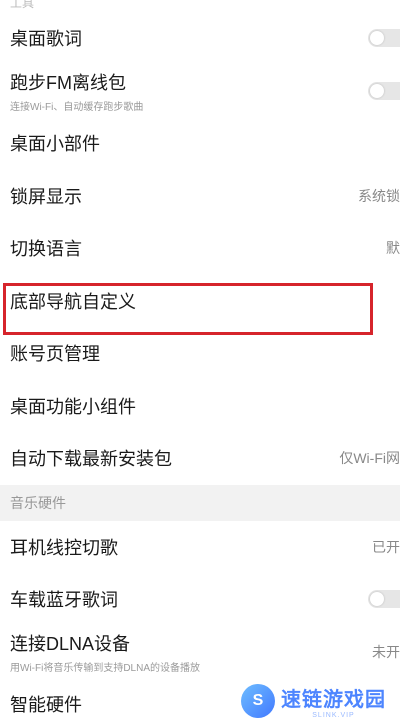 The width and height of the screenshot is (400, 727). What do you see at coordinates (77, 107) in the screenshot?
I see `row-sublabel: 连接Wi-Fi、自动缓存跑步歌曲` at bounding box center [77, 107].